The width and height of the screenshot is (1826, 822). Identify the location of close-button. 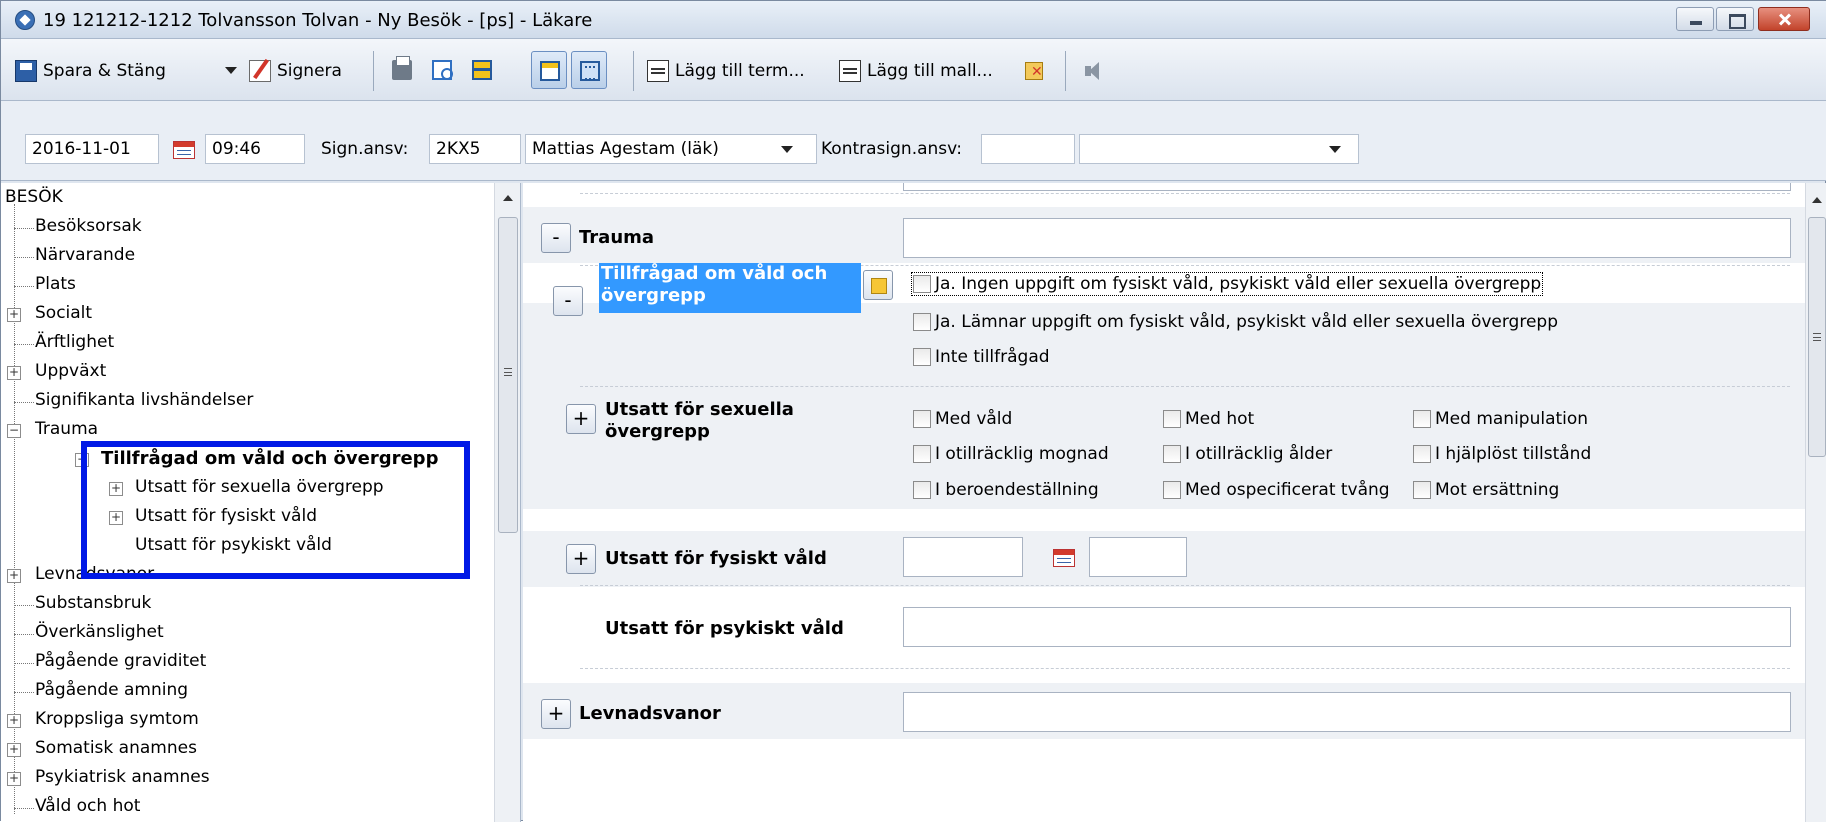
(1784, 19).